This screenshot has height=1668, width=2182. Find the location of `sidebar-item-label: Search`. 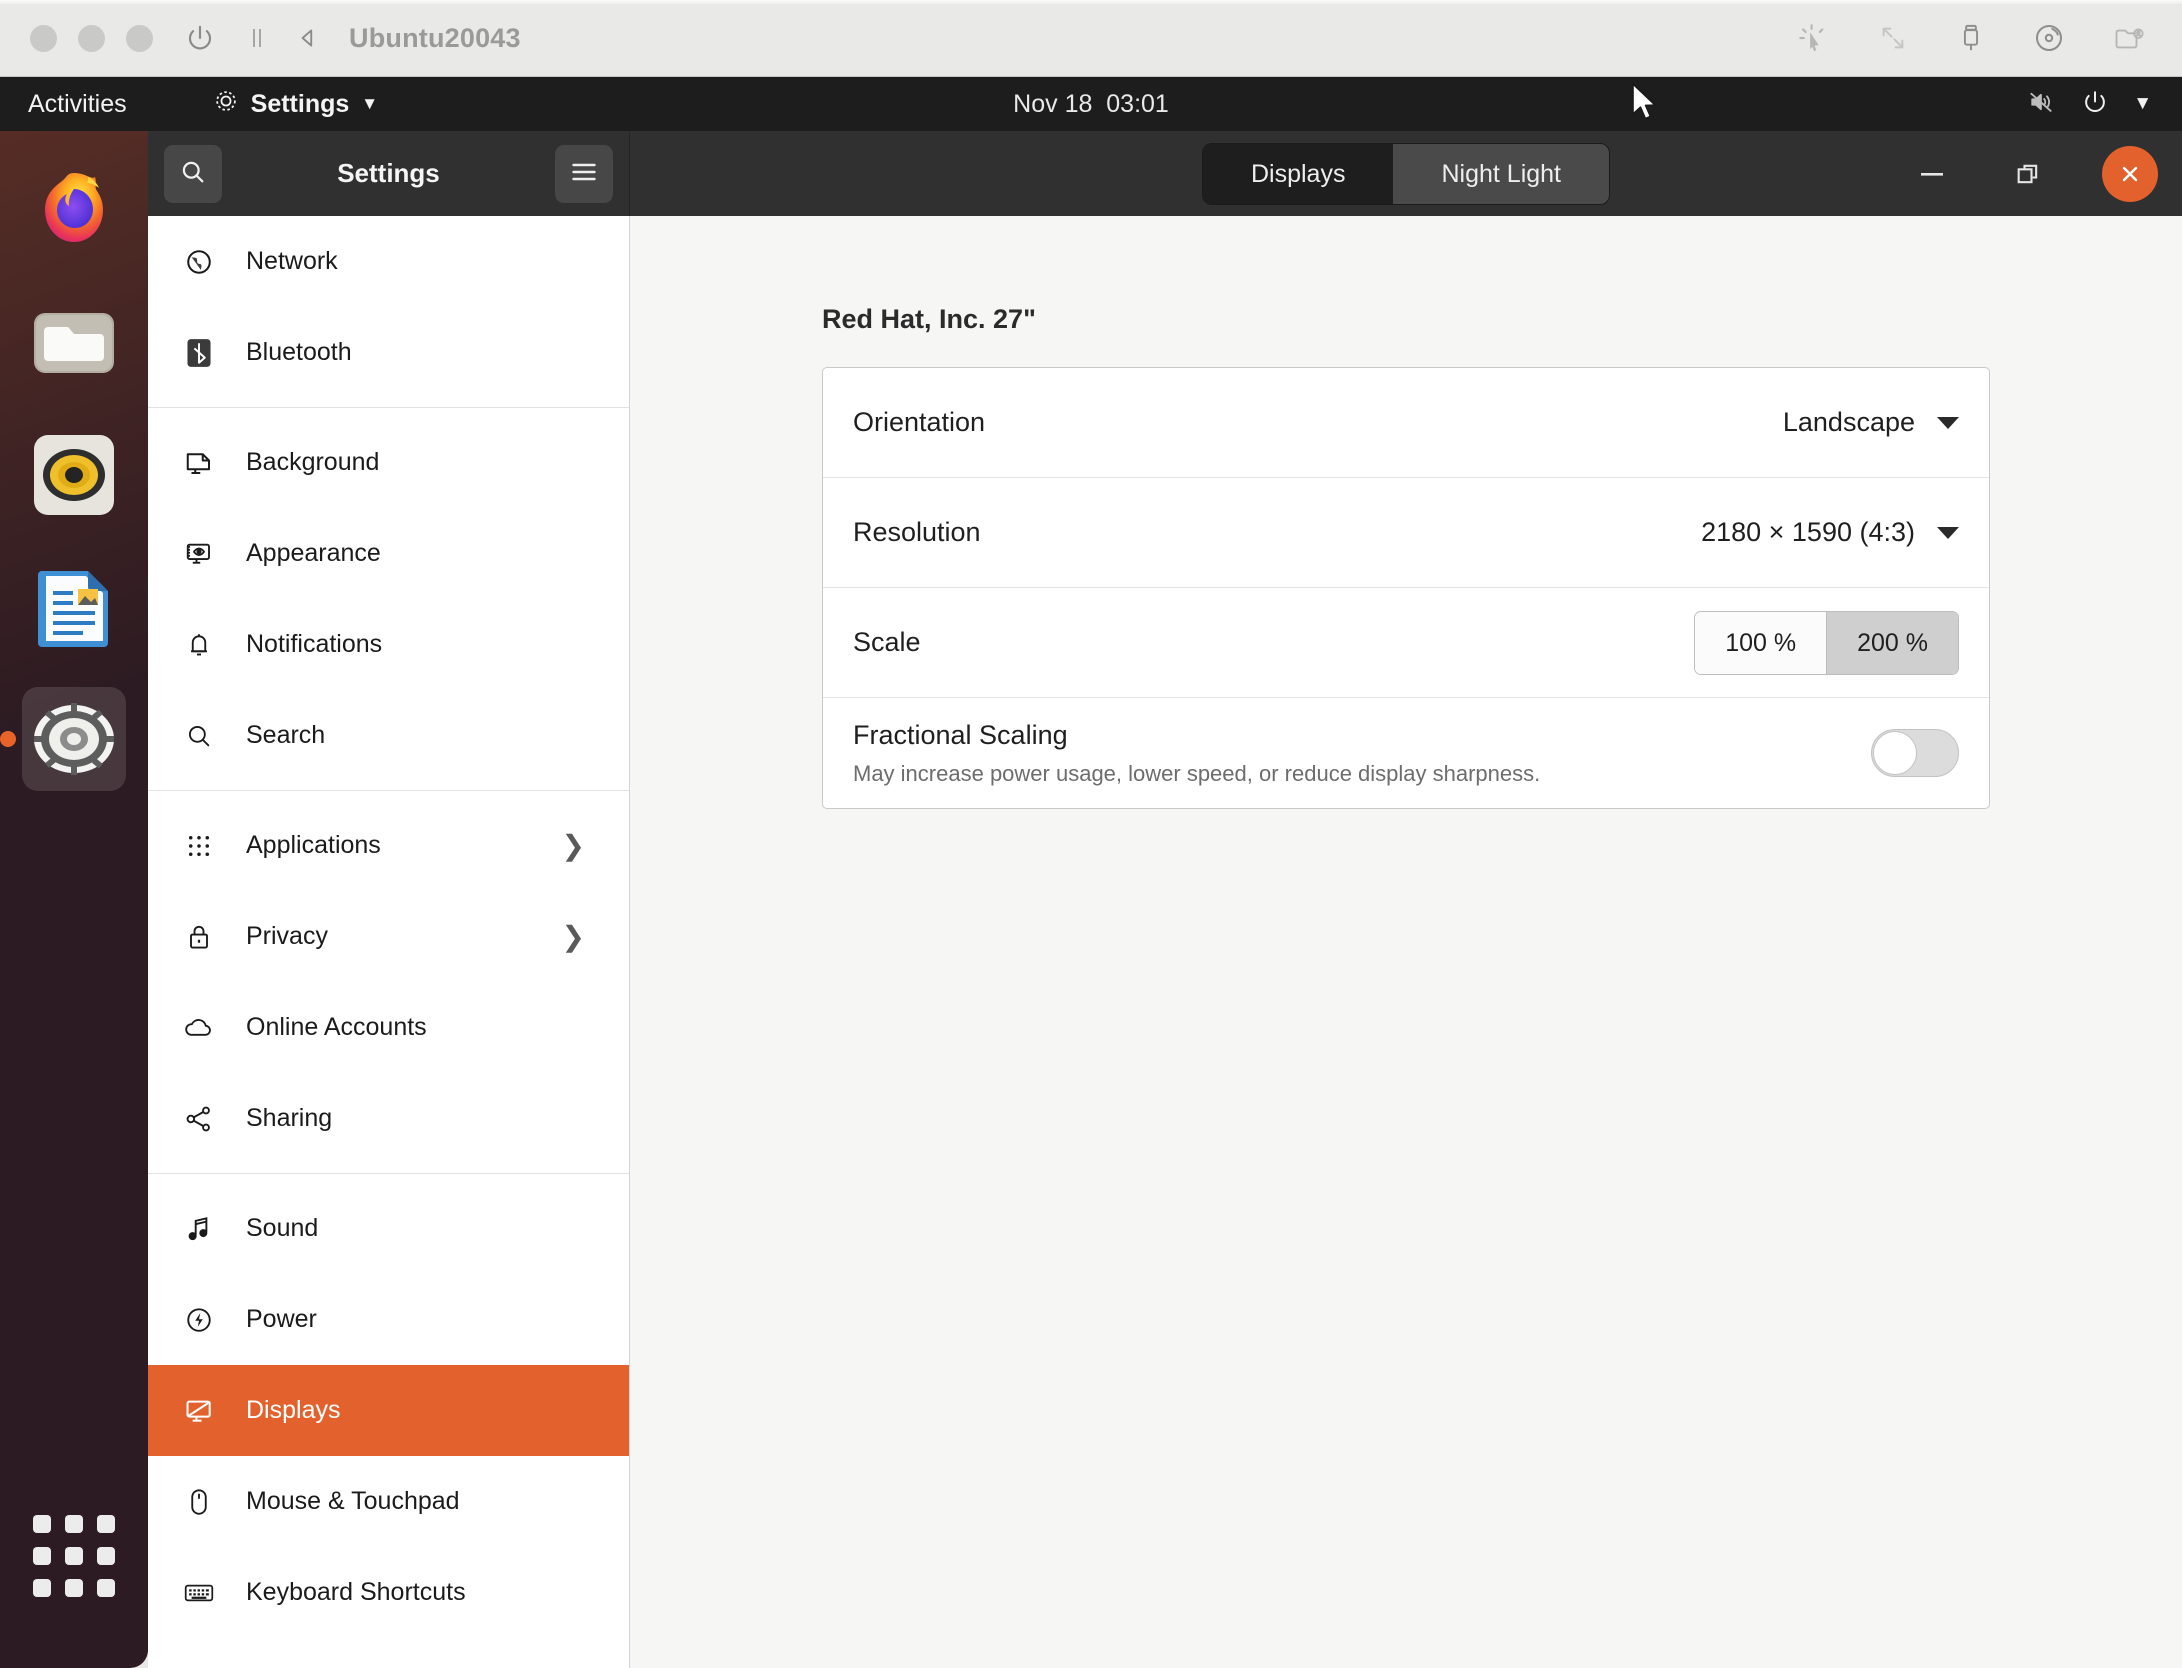

sidebar-item-label: Search is located at coordinates (286, 735).